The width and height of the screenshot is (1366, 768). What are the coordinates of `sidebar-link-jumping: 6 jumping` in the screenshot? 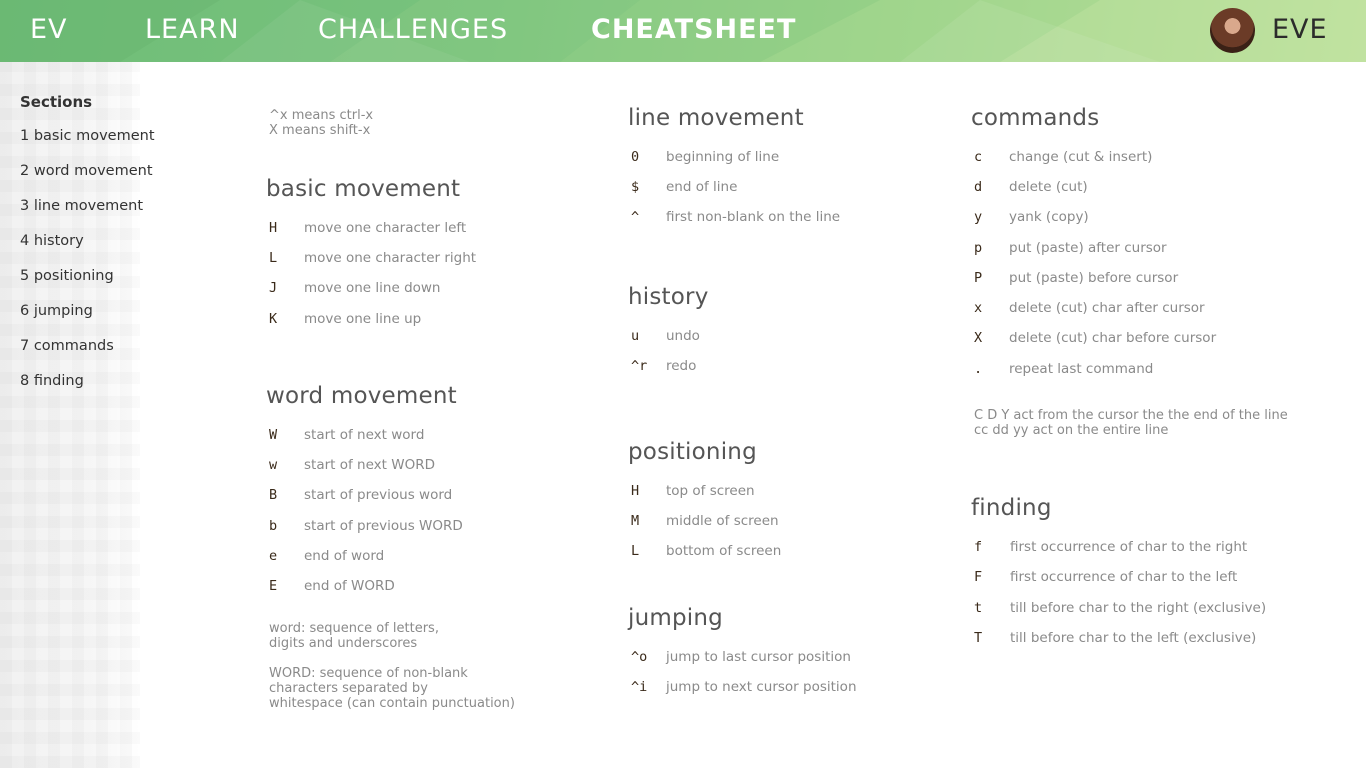 It's located at (56, 311).